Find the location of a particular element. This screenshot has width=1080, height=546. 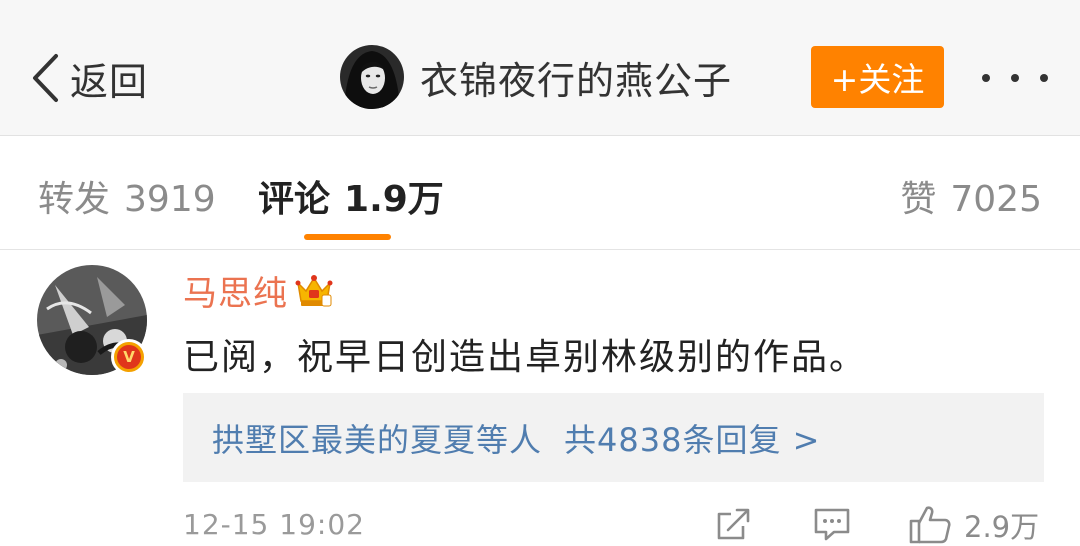

verified-v-icon: V is located at coordinates (129, 357).